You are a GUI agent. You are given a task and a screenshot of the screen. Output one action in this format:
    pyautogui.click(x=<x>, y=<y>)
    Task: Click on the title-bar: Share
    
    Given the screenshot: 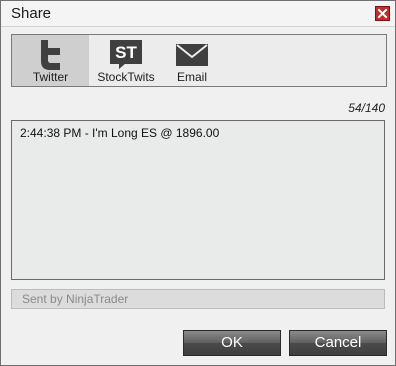 What is the action you would take?
    pyautogui.click(x=198, y=14)
    